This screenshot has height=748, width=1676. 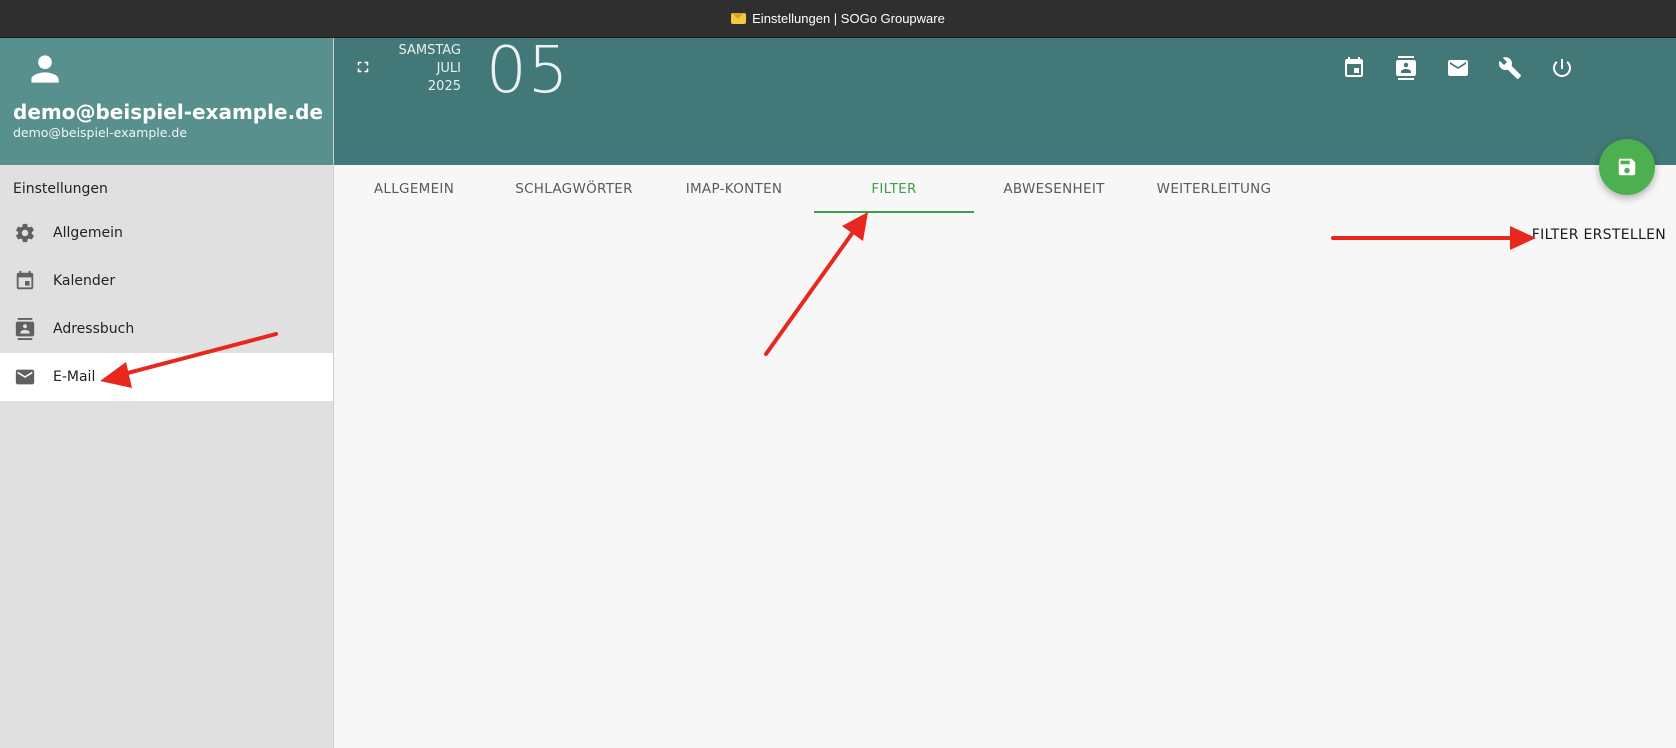 What do you see at coordinates (734, 189) in the screenshot?
I see `tab-imap-konten: IMAP-KONTEN` at bounding box center [734, 189].